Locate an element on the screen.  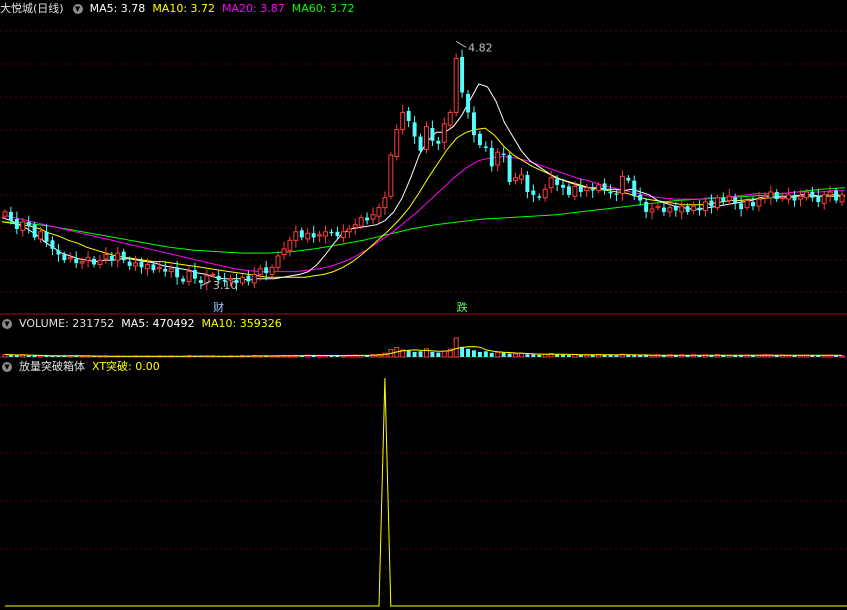
low-price-label: 3.10 is located at coordinates (225, 285).